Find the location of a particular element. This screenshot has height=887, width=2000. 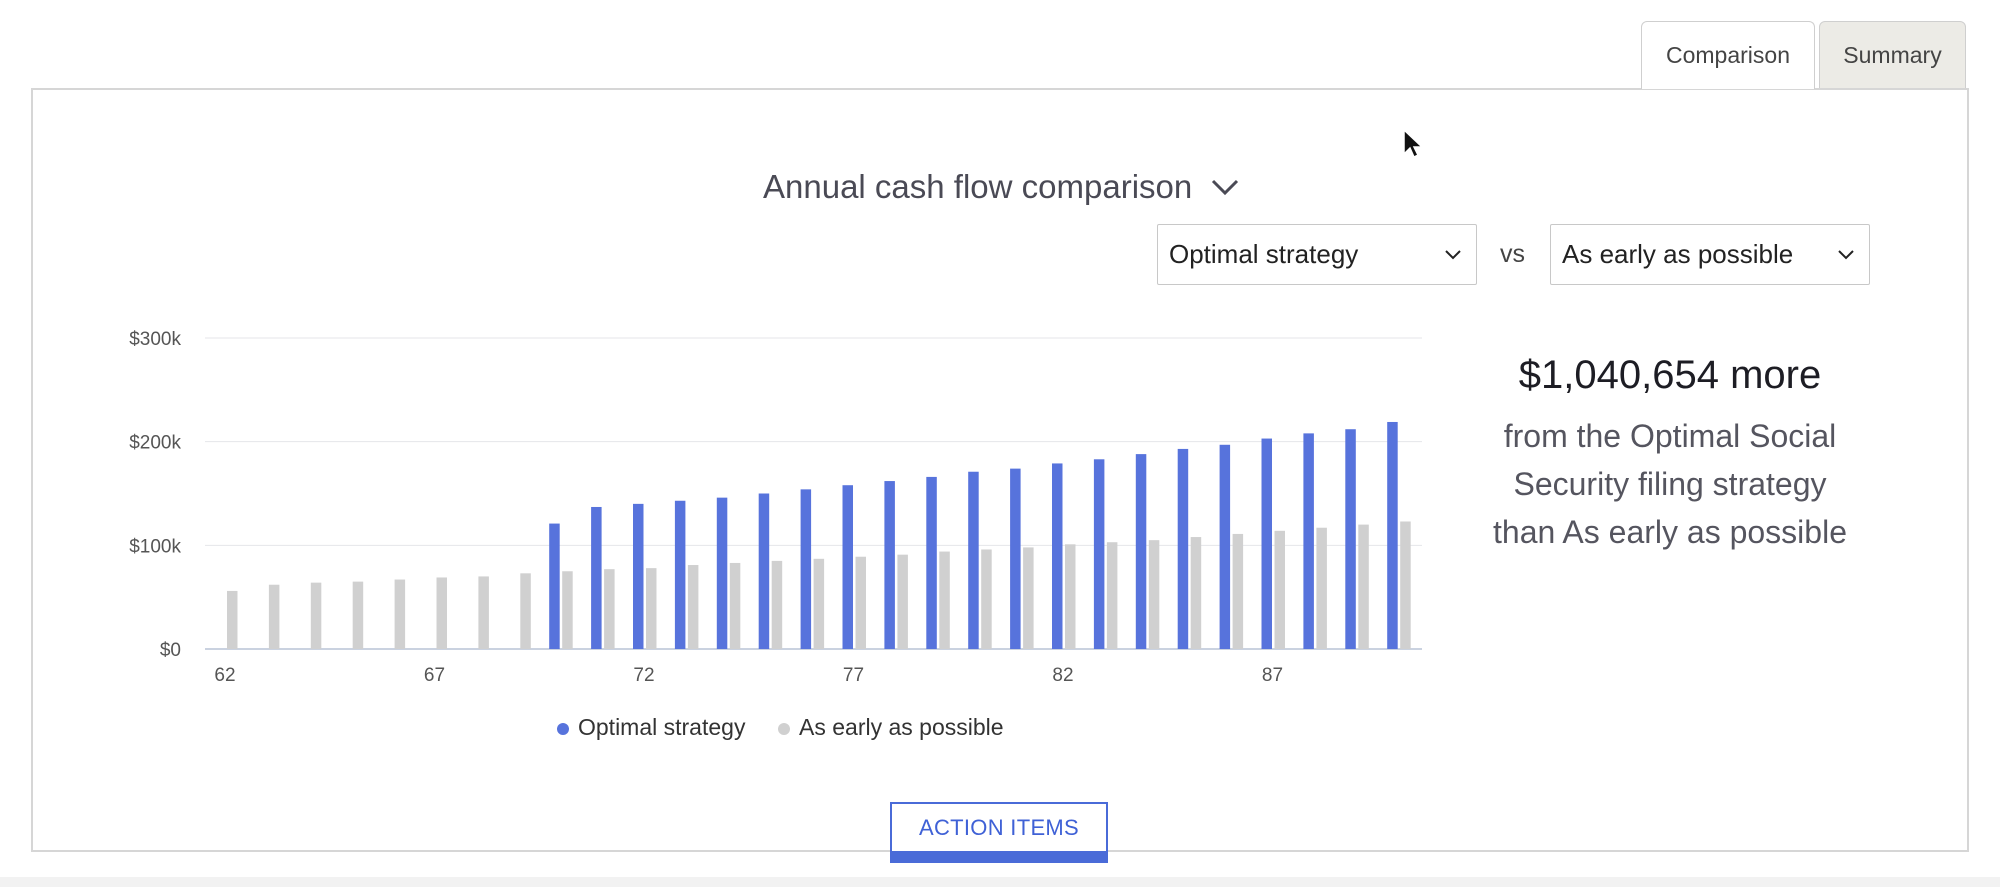

strategy-select-right-value: As early as possible is located at coordinates (1678, 254).